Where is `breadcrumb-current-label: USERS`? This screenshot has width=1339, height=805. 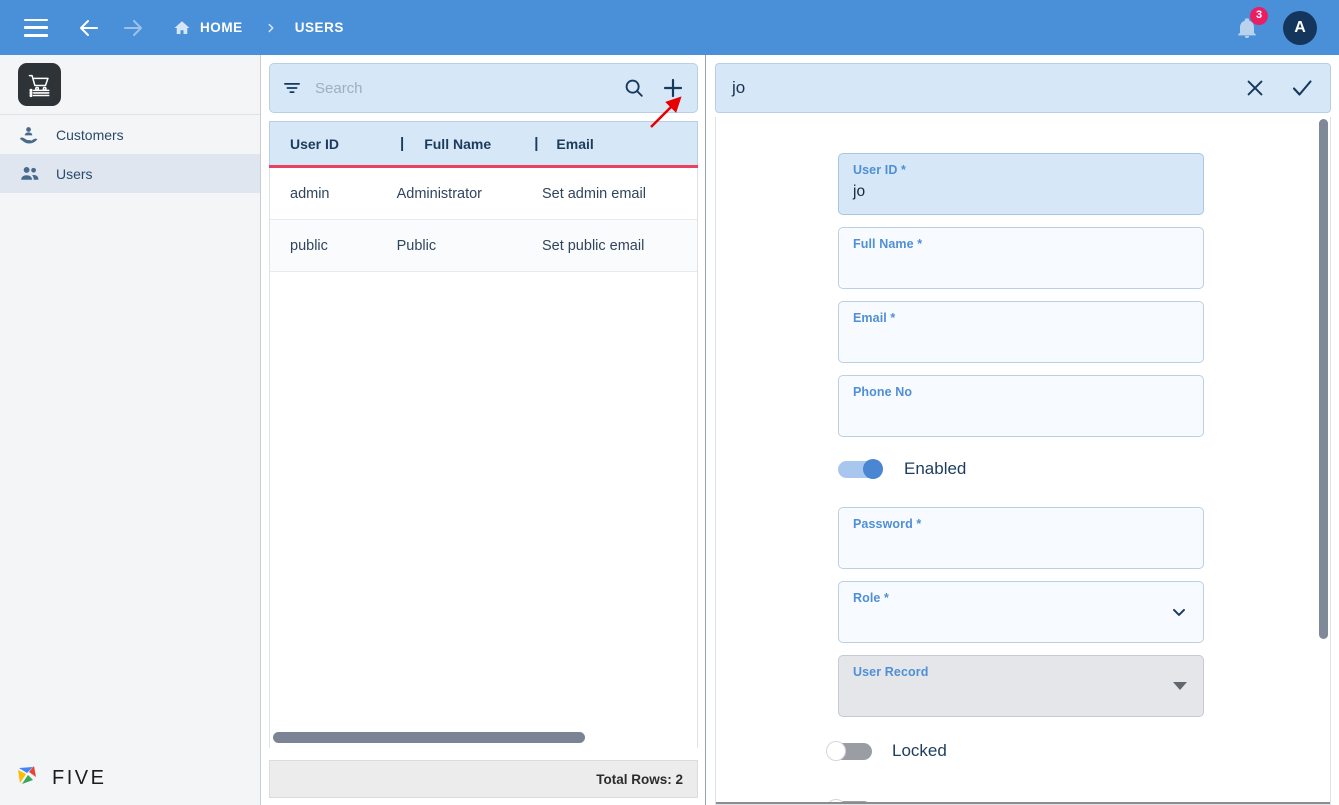 breadcrumb-current-label: USERS is located at coordinates (319, 27).